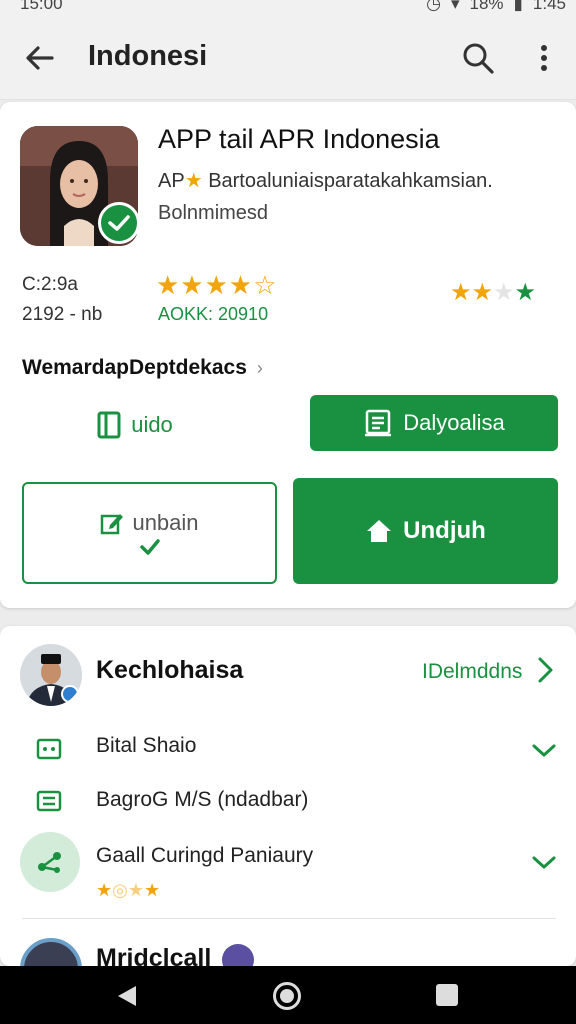 This screenshot has width=576, height=1024. What do you see at coordinates (288, 59) in the screenshot?
I see `app-bar: Indonesi` at bounding box center [288, 59].